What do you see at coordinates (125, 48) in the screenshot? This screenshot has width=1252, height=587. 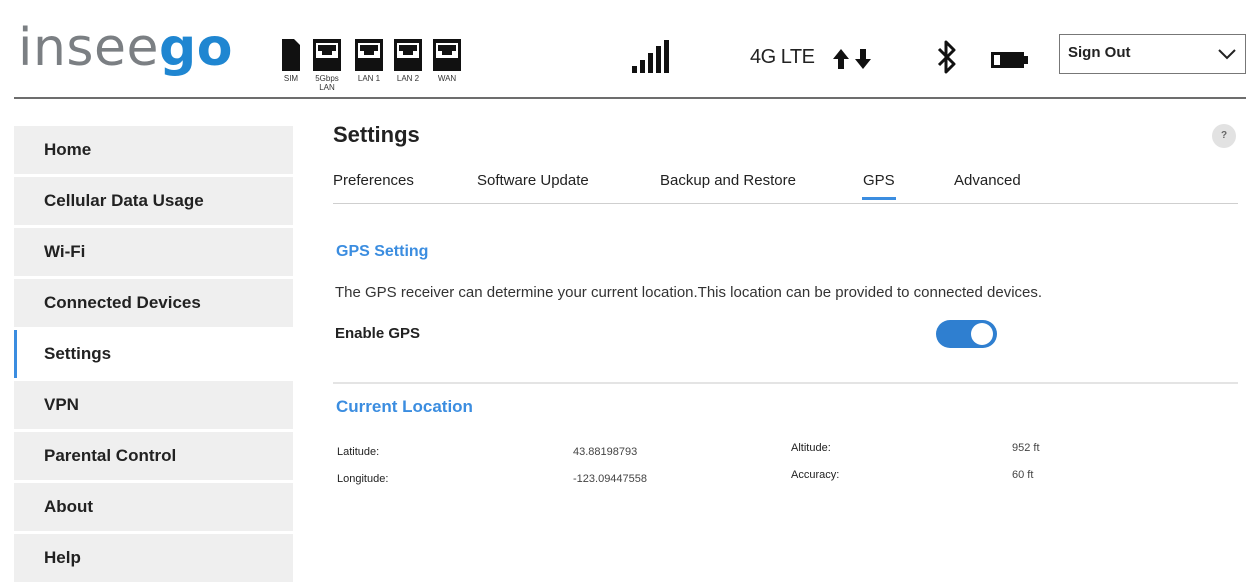 I see `inseego-logo: inseego` at bounding box center [125, 48].